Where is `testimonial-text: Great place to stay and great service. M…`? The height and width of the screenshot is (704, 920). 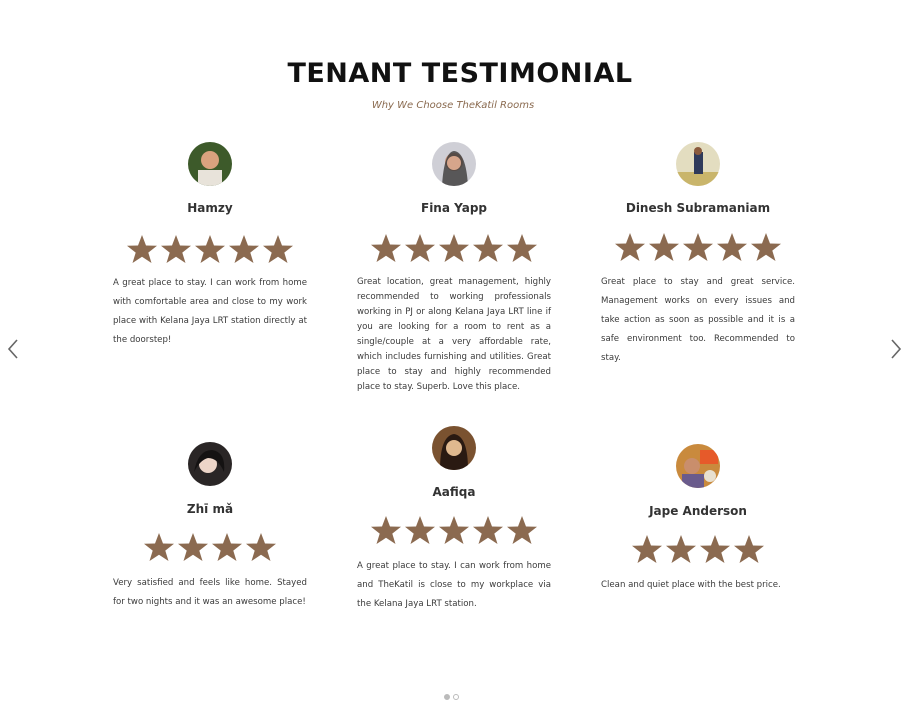 testimonial-text: Great place to stay and great service. M… is located at coordinates (698, 320).